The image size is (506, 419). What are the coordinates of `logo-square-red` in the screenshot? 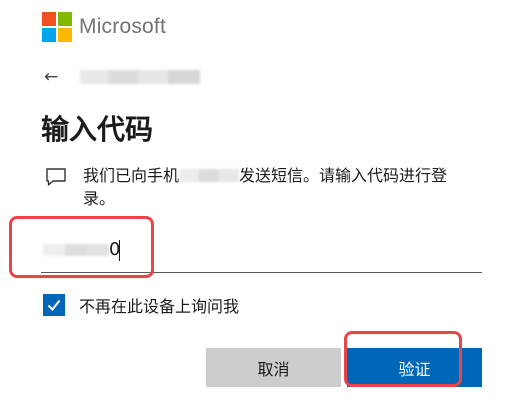 It's located at (49, 19).